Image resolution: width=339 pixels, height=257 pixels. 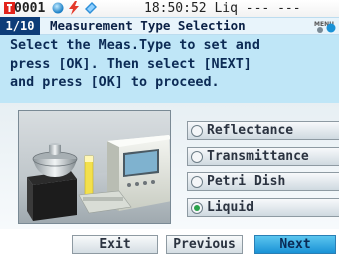 What do you see at coordinates (295, 244) in the screenshot?
I see `next-button: Next` at bounding box center [295, 244].